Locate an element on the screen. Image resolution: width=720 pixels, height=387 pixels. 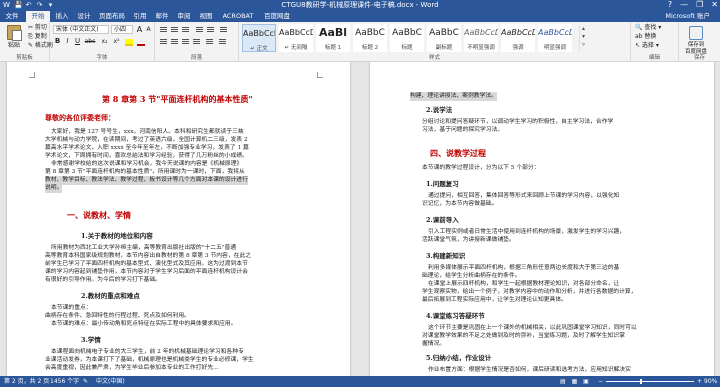
word-count: 1456 个字 is located at coordinates (64, 381).